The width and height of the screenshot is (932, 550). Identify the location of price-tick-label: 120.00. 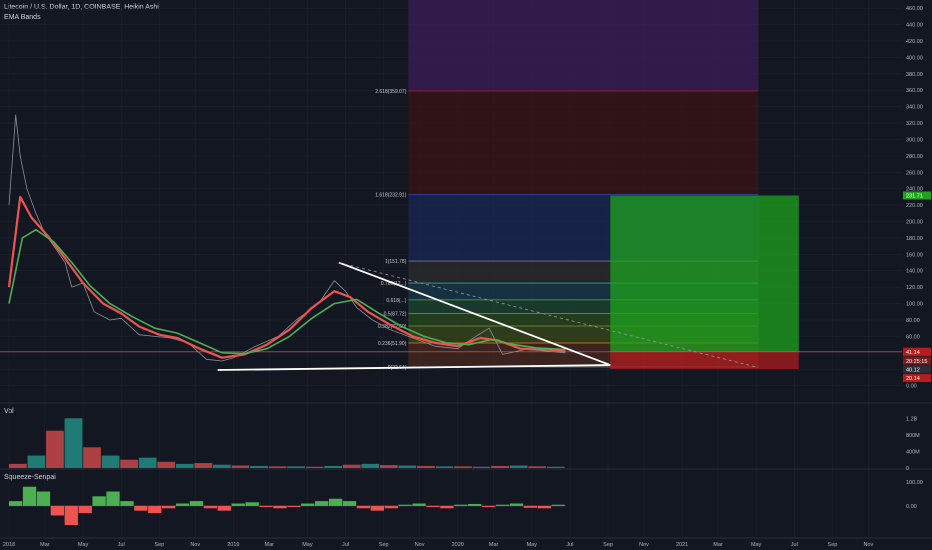
(914, 288).